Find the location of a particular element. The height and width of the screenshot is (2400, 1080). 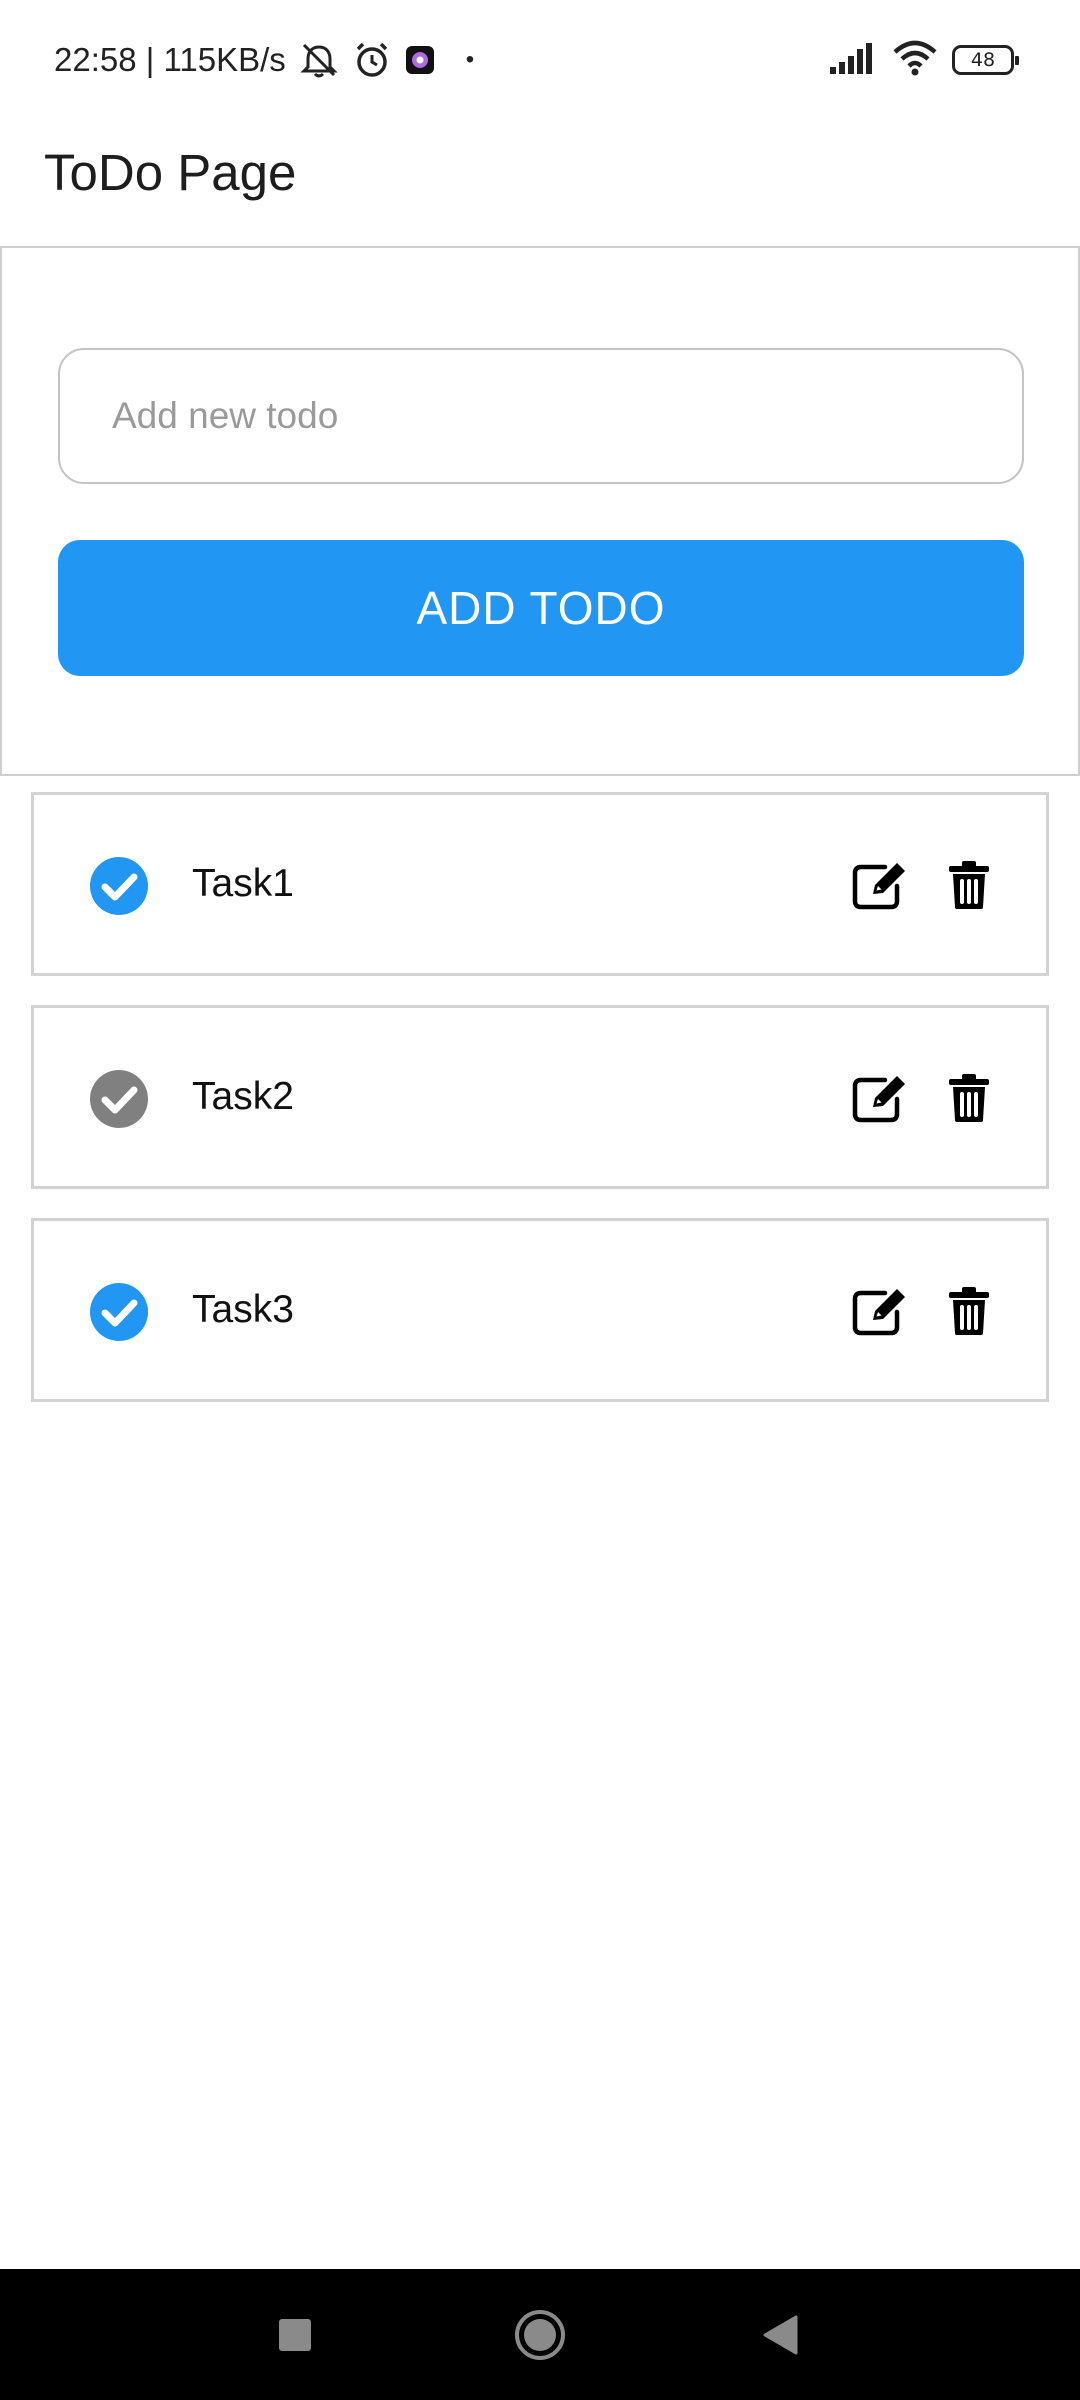

nav-back-button is located at coordinates (780, 2334).